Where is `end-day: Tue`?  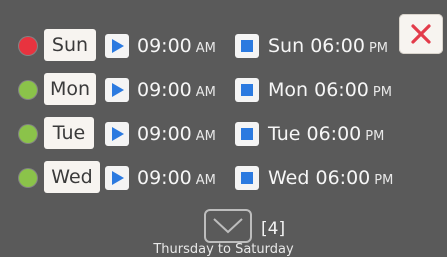
end-day: Tue is located at coordinates (284, 134).